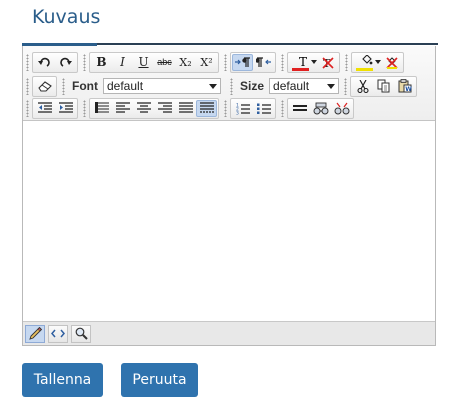 The width and height of the screenshot is (471, 411). I want to click on underline-button: U, so click(143, 62).